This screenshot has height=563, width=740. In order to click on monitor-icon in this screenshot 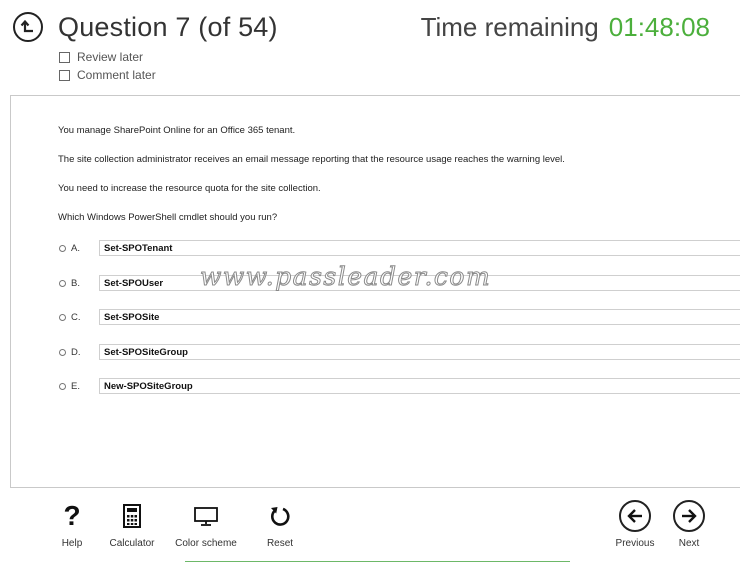, I will do `click(206, 516)`.